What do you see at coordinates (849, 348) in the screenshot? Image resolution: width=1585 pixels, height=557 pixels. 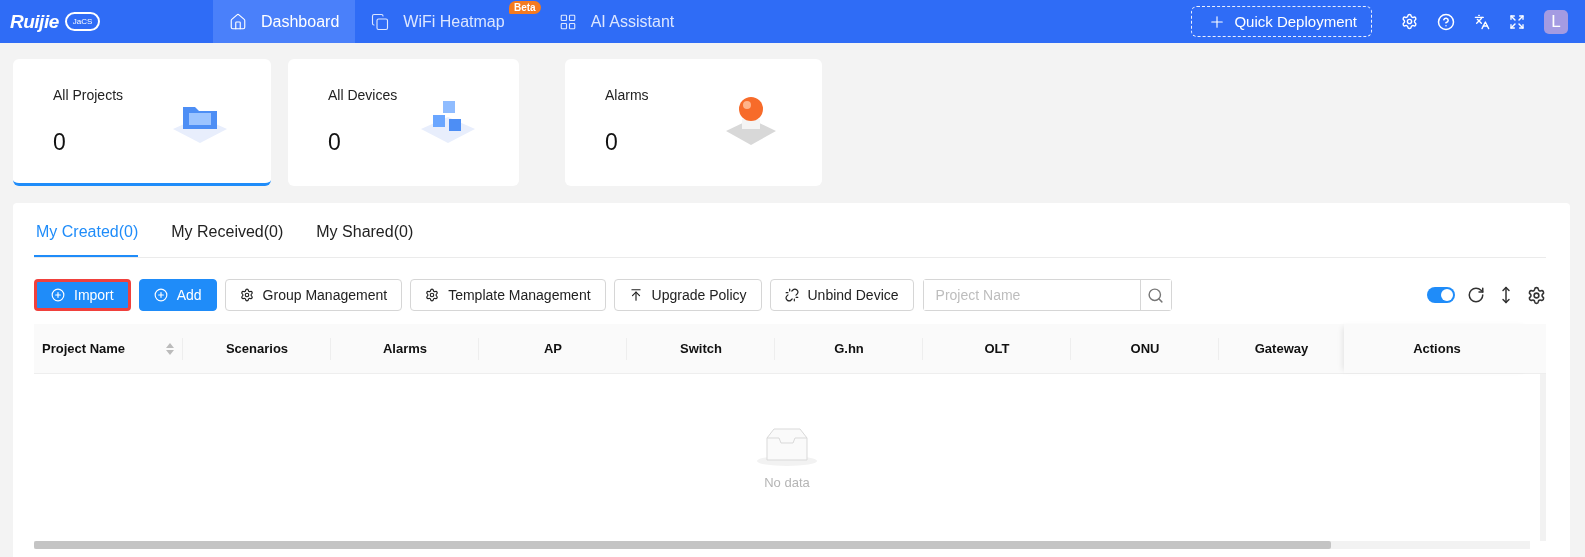 I see `column-header: G.hn` at bounding box center [849, 348].